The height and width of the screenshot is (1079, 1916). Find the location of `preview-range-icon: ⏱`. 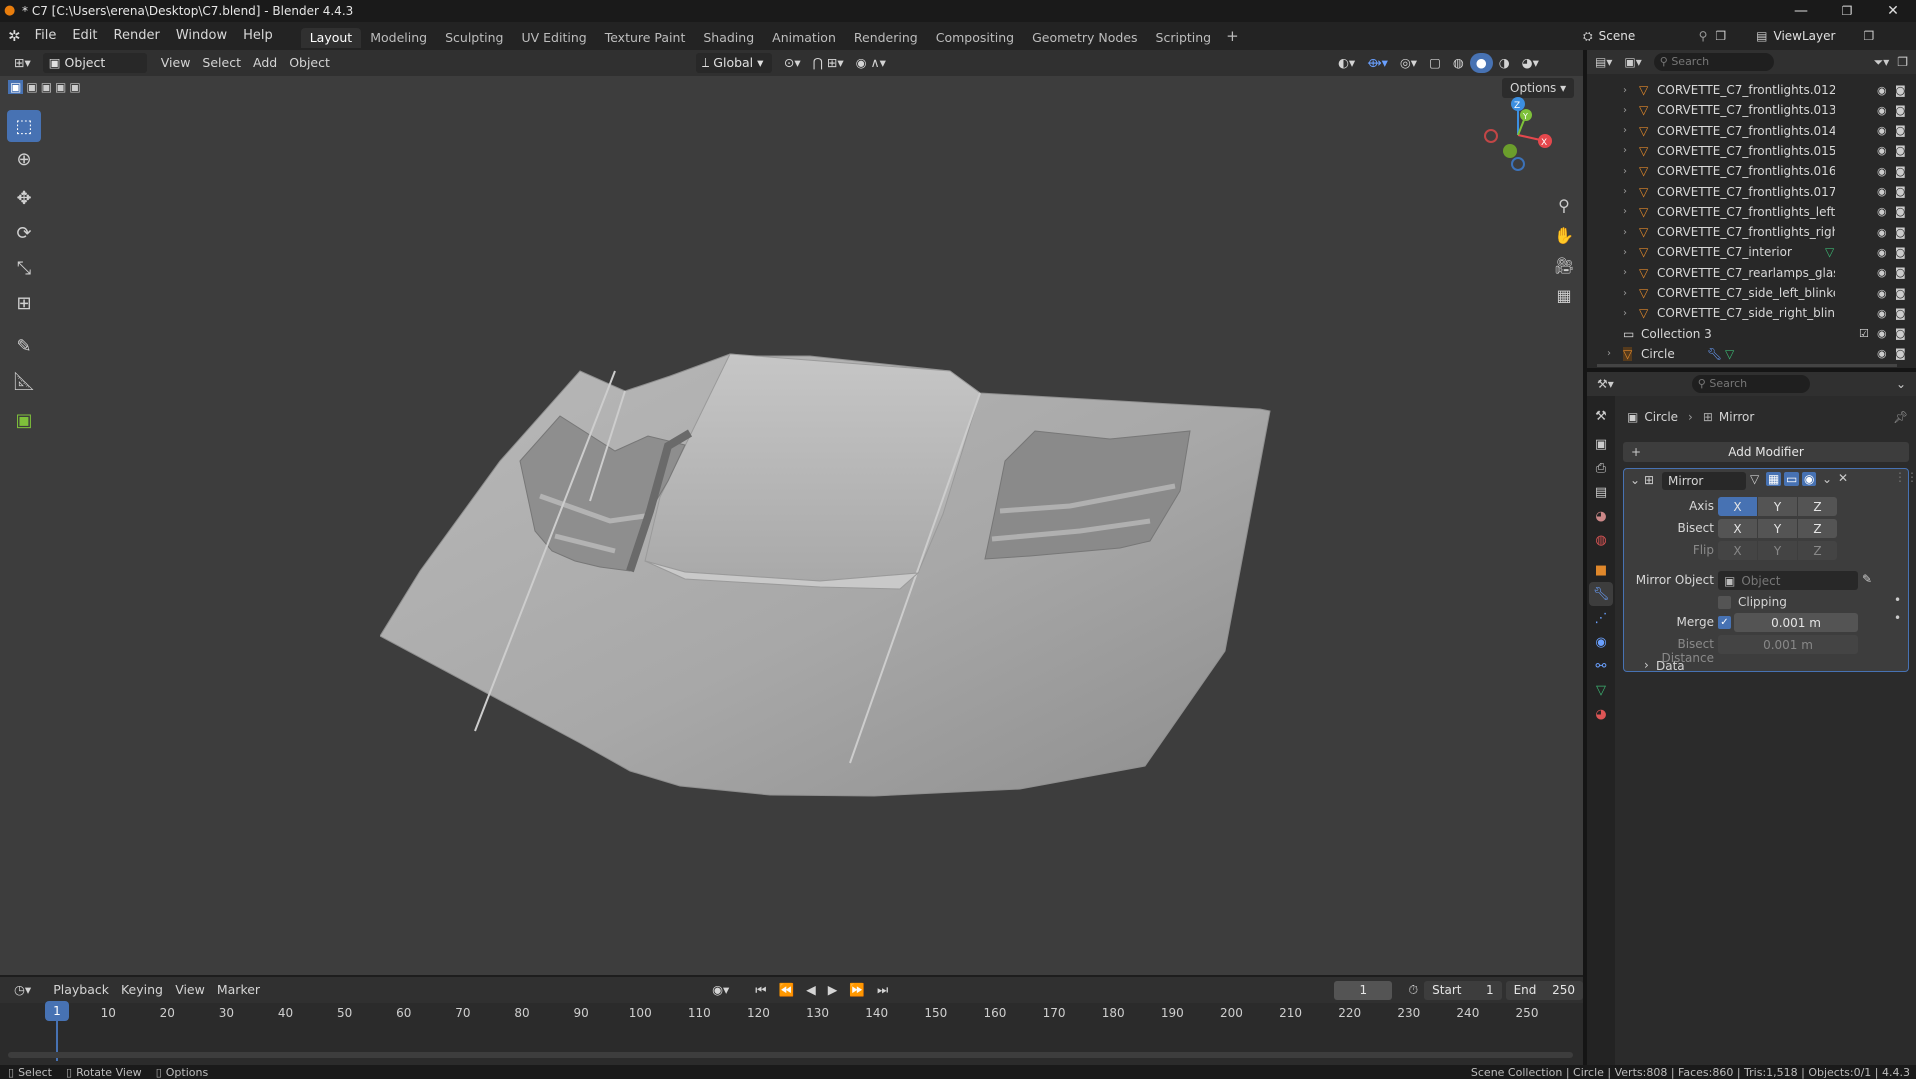

preview-range-icon: ⏱ is located at coordinates (1413, 990).